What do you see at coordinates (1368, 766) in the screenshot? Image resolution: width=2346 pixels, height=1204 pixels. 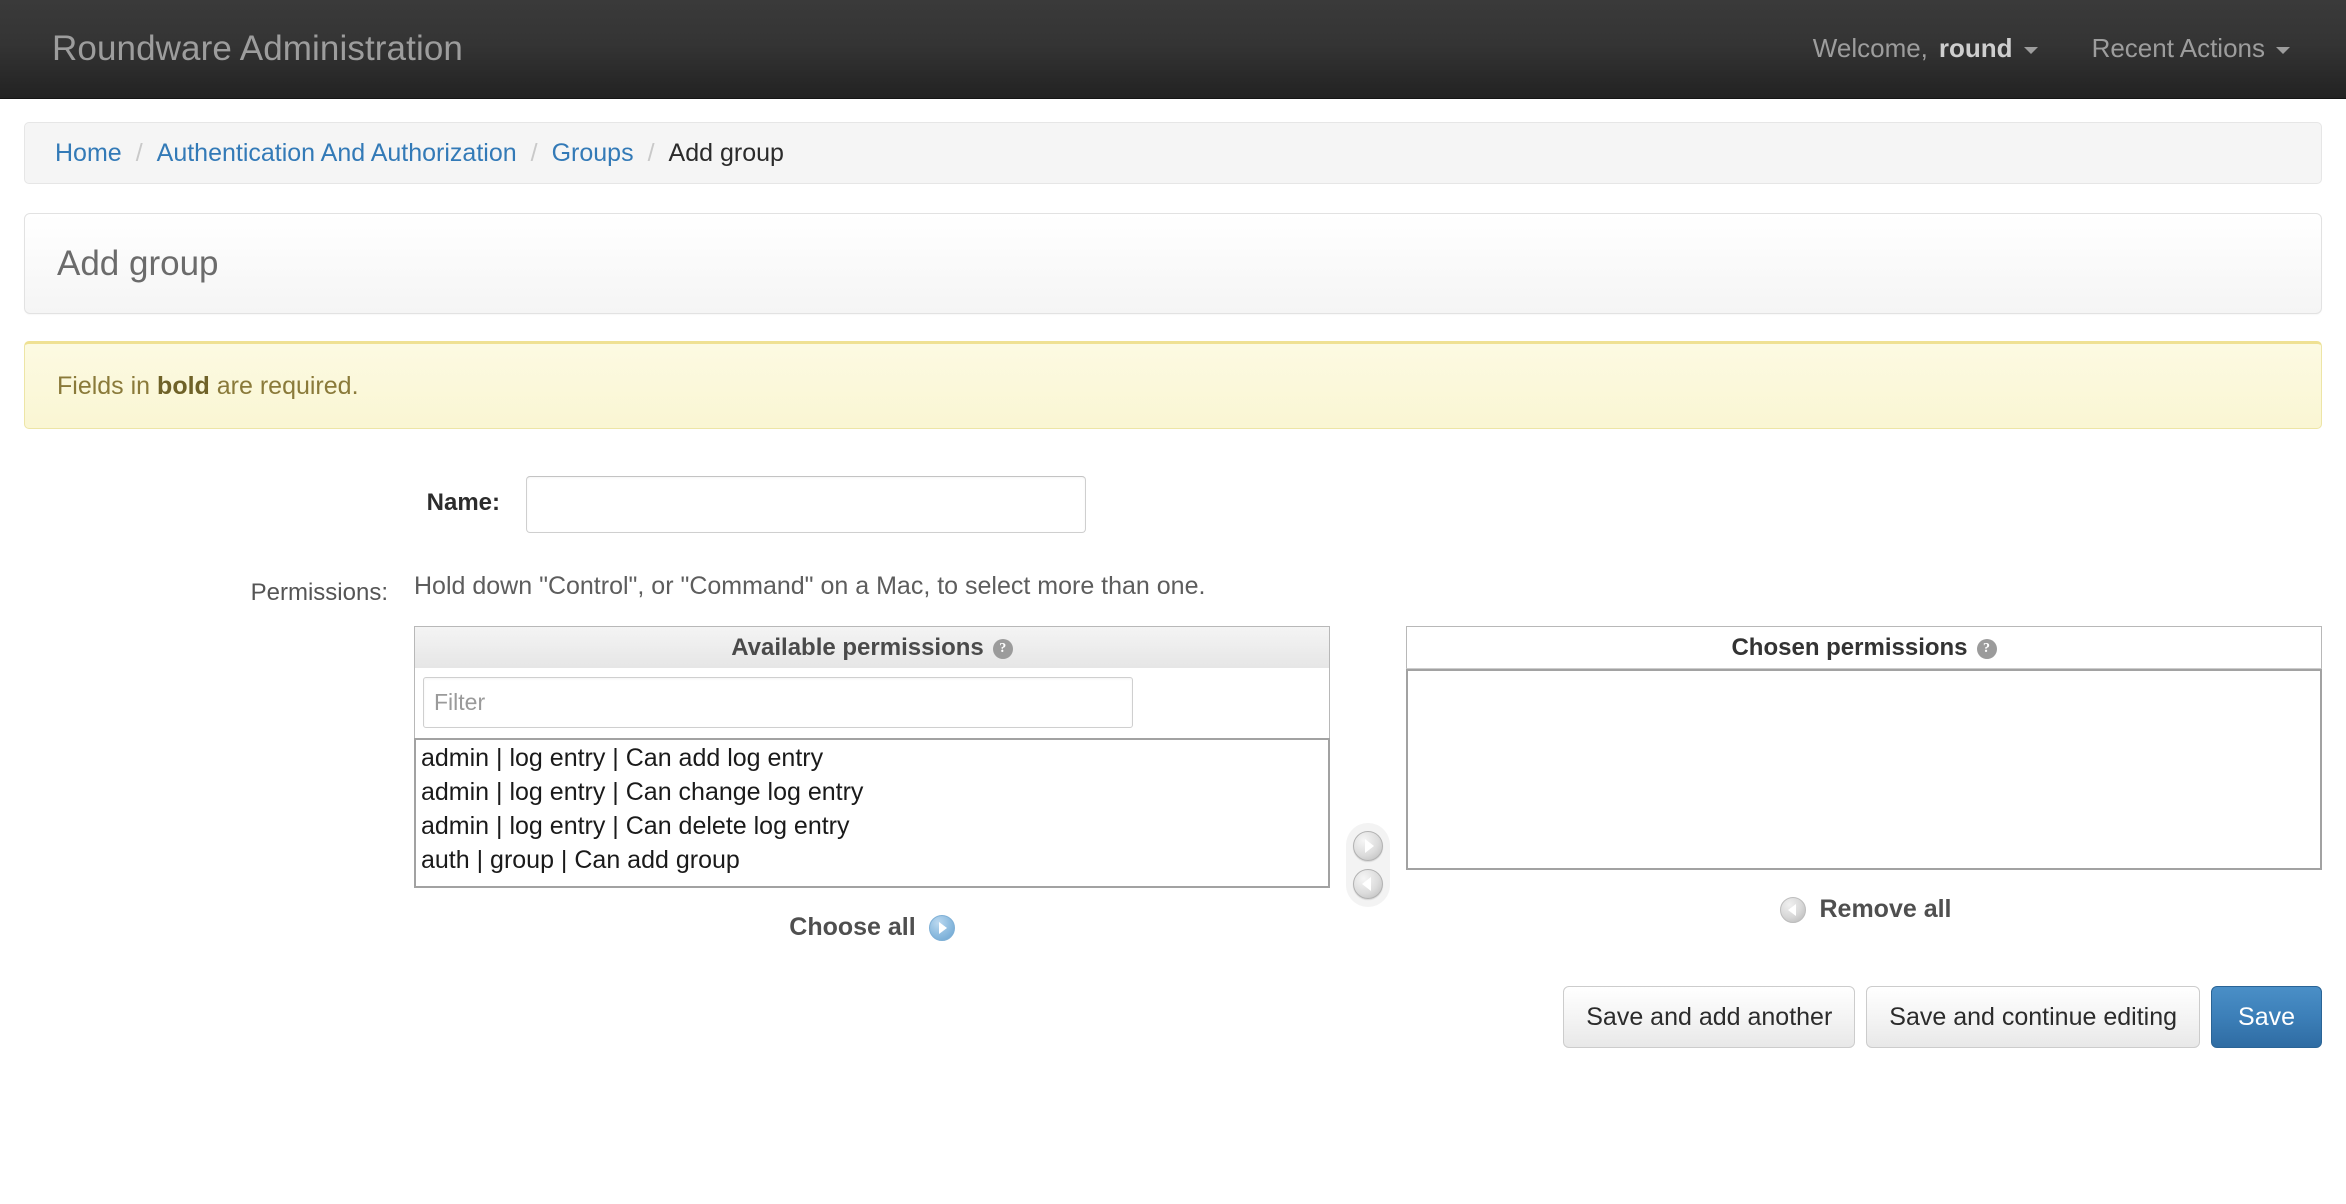 I see `selector-chooser-column` at bounding box center [1368, 766].